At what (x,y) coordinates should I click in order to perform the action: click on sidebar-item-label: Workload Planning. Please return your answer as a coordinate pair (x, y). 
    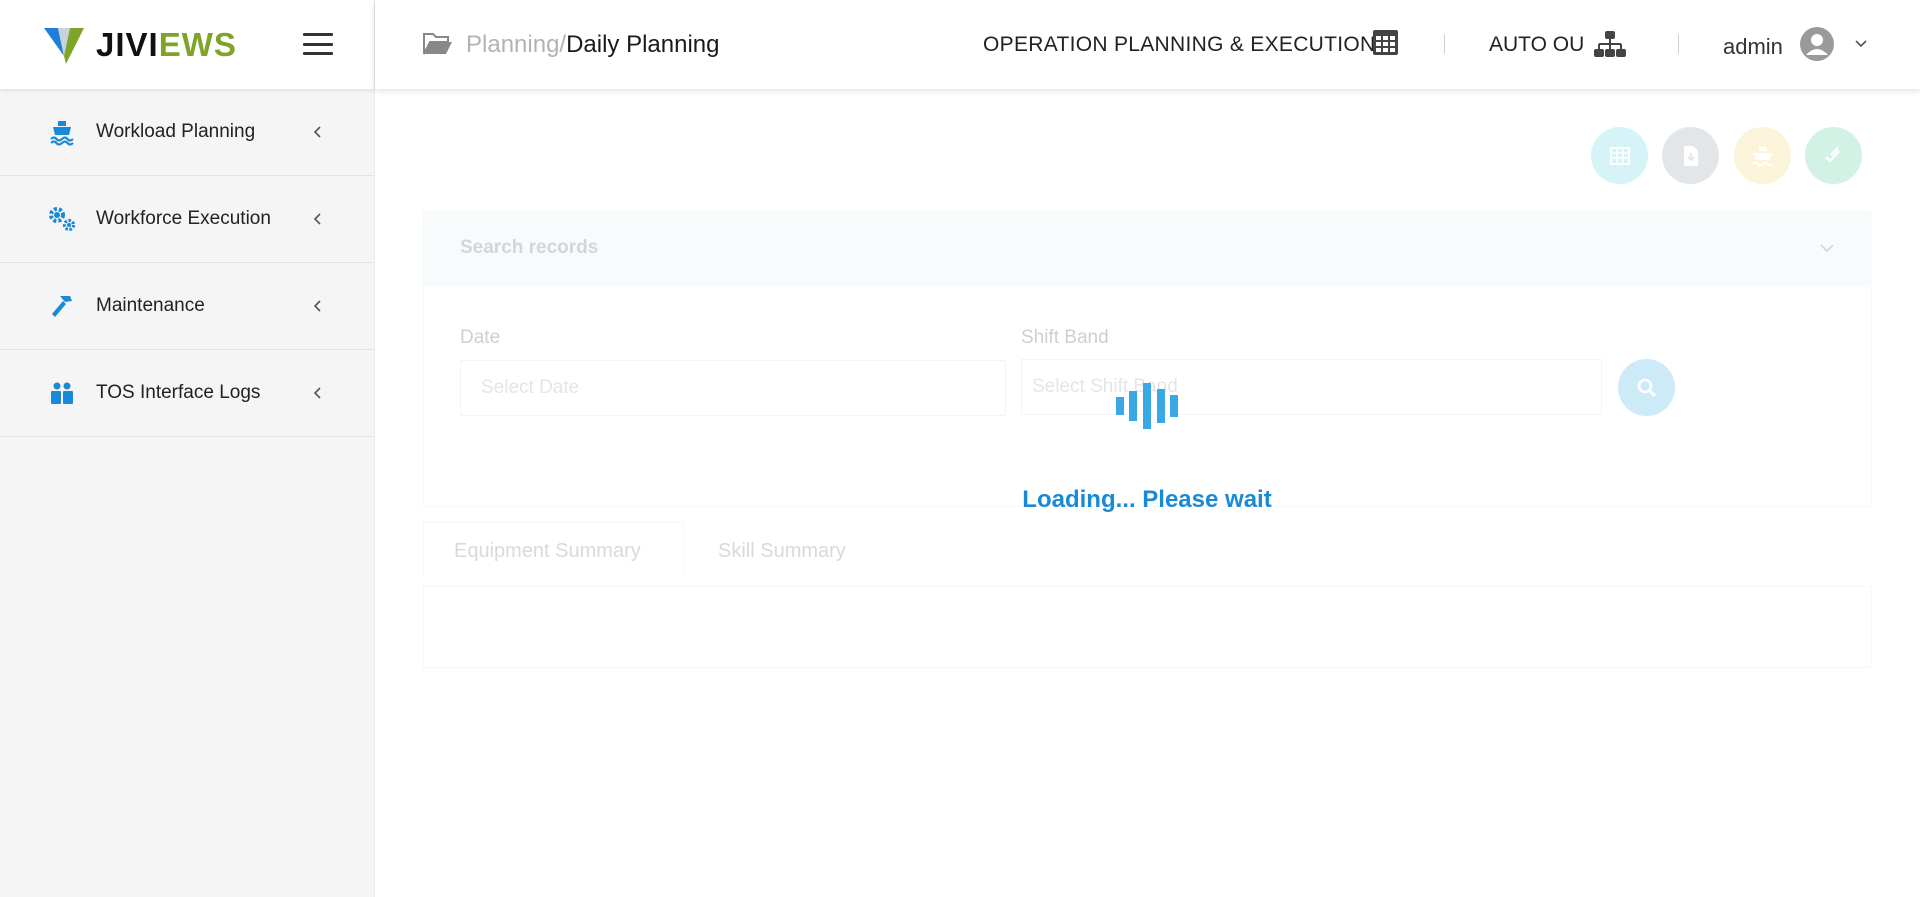
    Looking at the image, I should click on (176, 131).